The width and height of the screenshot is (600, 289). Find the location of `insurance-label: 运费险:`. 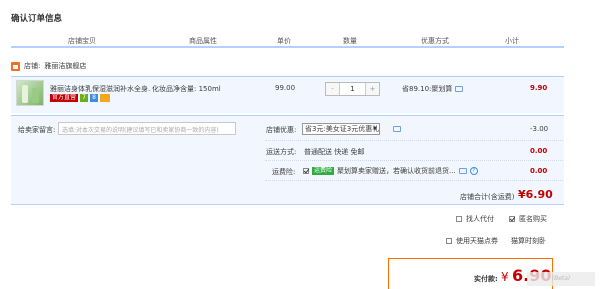

insurance-label: 运费险: is located at coordinates (284, 172).